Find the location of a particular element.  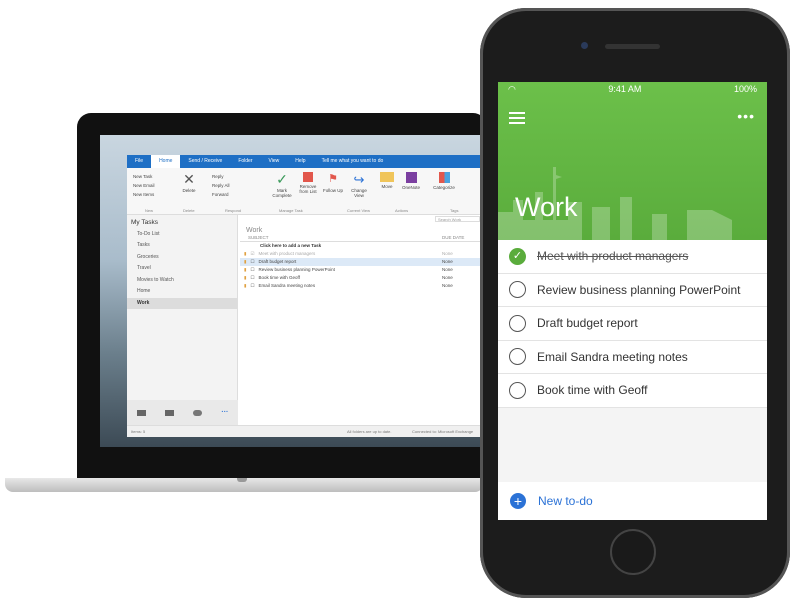

group-label: Actions is located at coordinates (402, 210).